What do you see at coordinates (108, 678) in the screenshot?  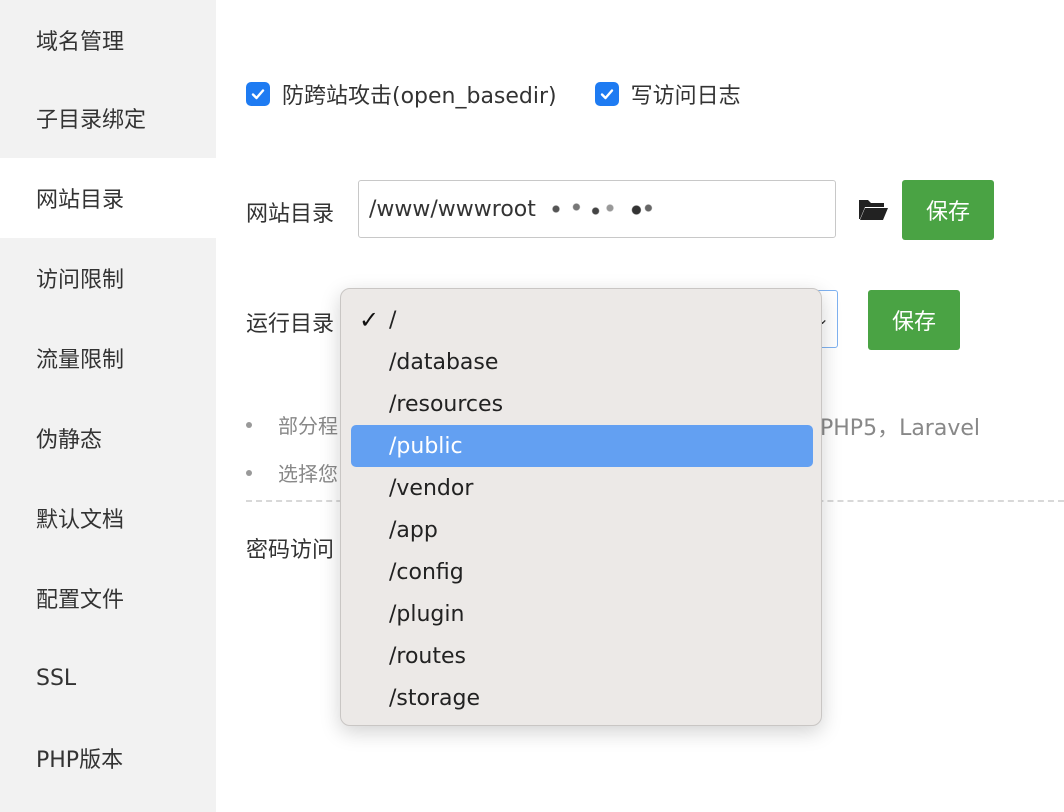 I see `sidebar-item-ssl: SSL` at bounding box center [108, 678].